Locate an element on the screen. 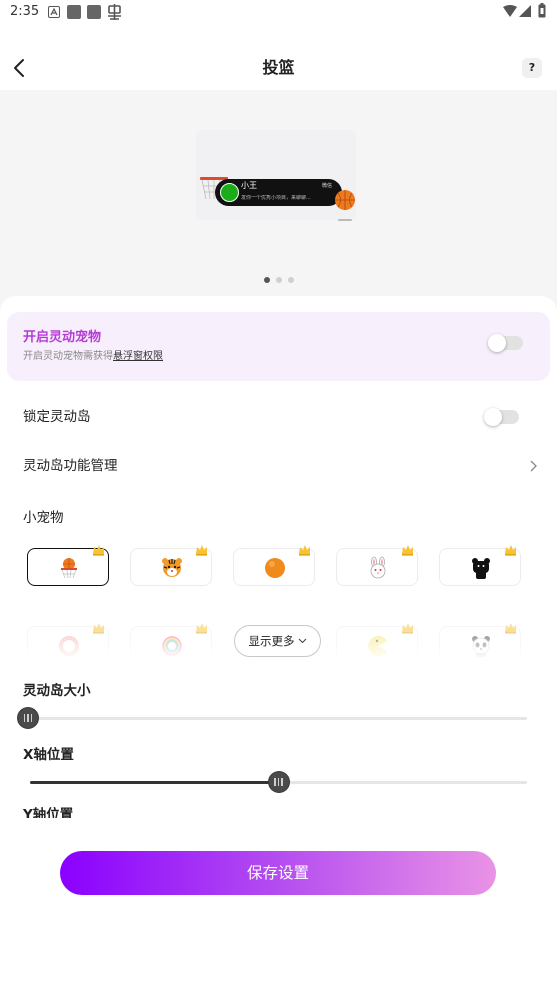  basketball-hoop-icon is located at coordinates (69, 568).